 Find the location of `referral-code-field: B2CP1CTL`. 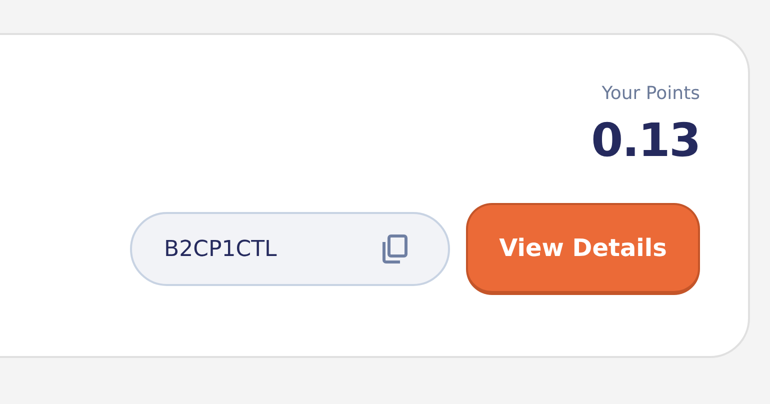

referral-code-field: B2CP1CTL is located at coordinates (290, 249).